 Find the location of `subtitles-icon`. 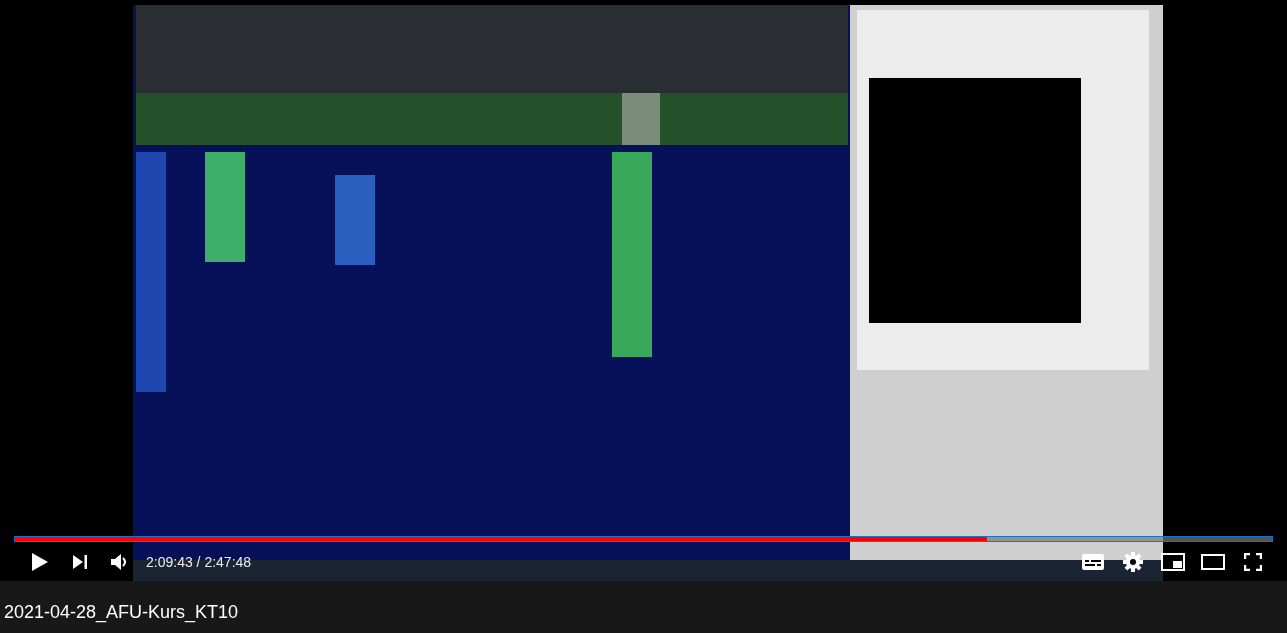

subtitles-icon is located at coordinates (1093, 562).